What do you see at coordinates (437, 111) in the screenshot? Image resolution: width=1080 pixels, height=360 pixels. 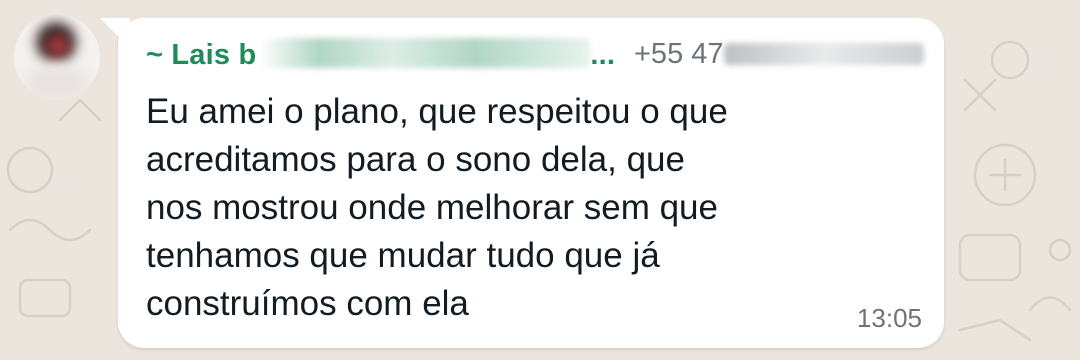 I see `message-line: Eu amei o plano, que respeitou o que` at bounding box center [437, 111].